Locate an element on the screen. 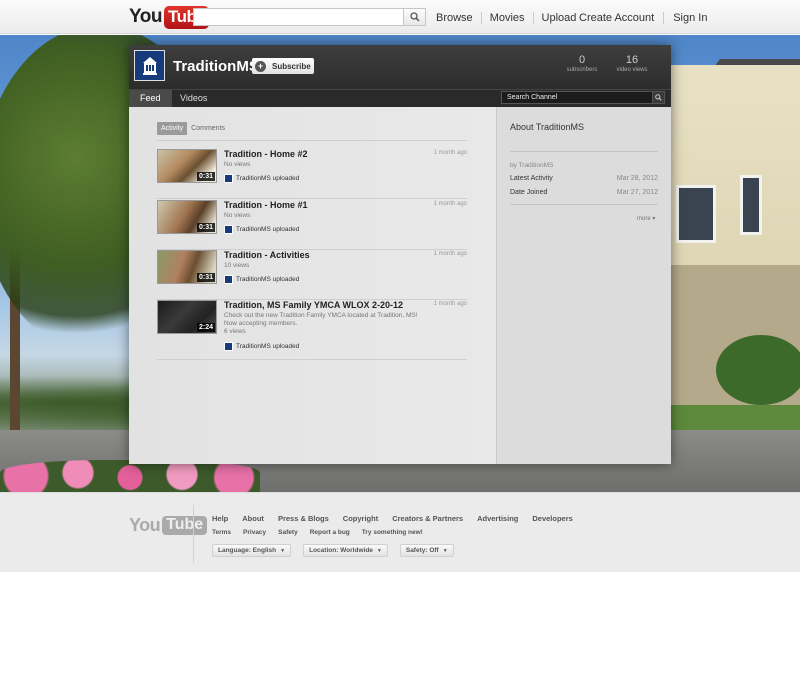  account-links: Create Account Sign In is located at coordinates (647, 18).